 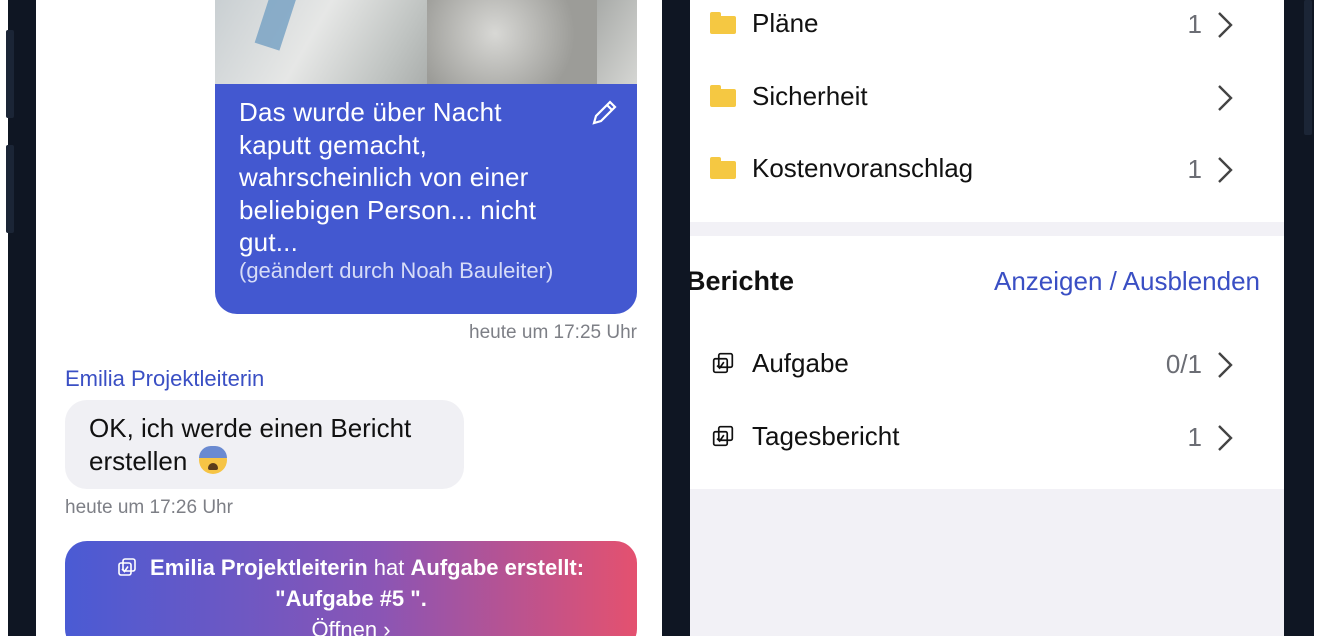 What do you see at coordinates (497, 567) in the screenshot?
I see `task-action: Aufgabe erstellt:` at bounding box center [497, 567].